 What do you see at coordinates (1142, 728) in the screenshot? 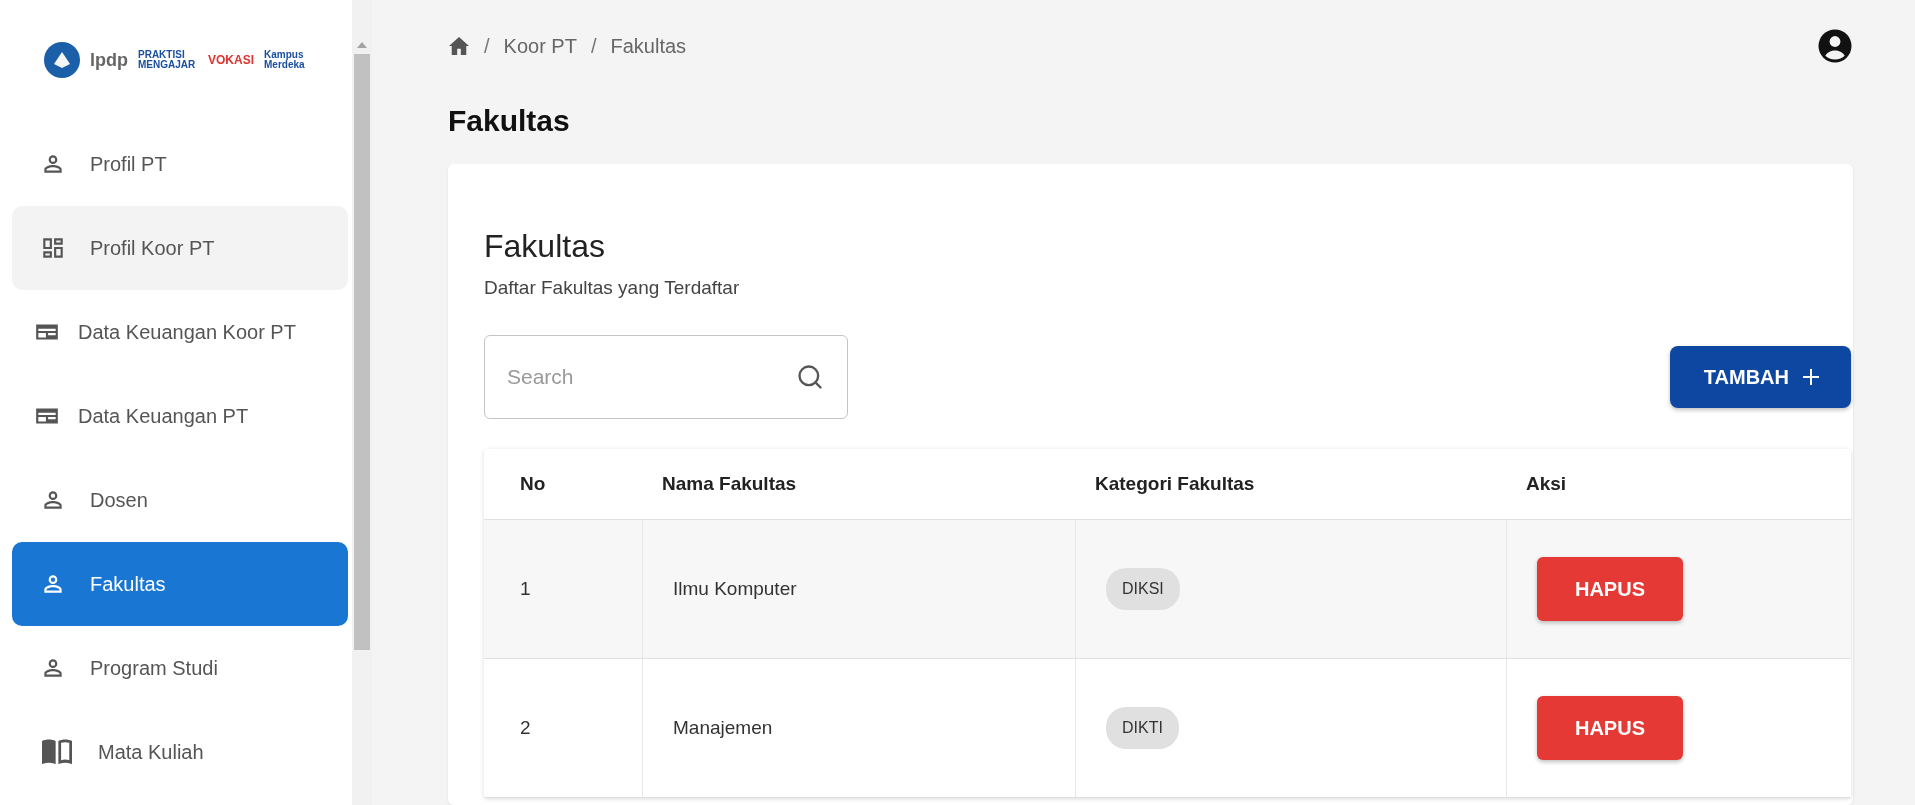
I see `category-chip: DIKTI` at bounding box center [1142, 728].